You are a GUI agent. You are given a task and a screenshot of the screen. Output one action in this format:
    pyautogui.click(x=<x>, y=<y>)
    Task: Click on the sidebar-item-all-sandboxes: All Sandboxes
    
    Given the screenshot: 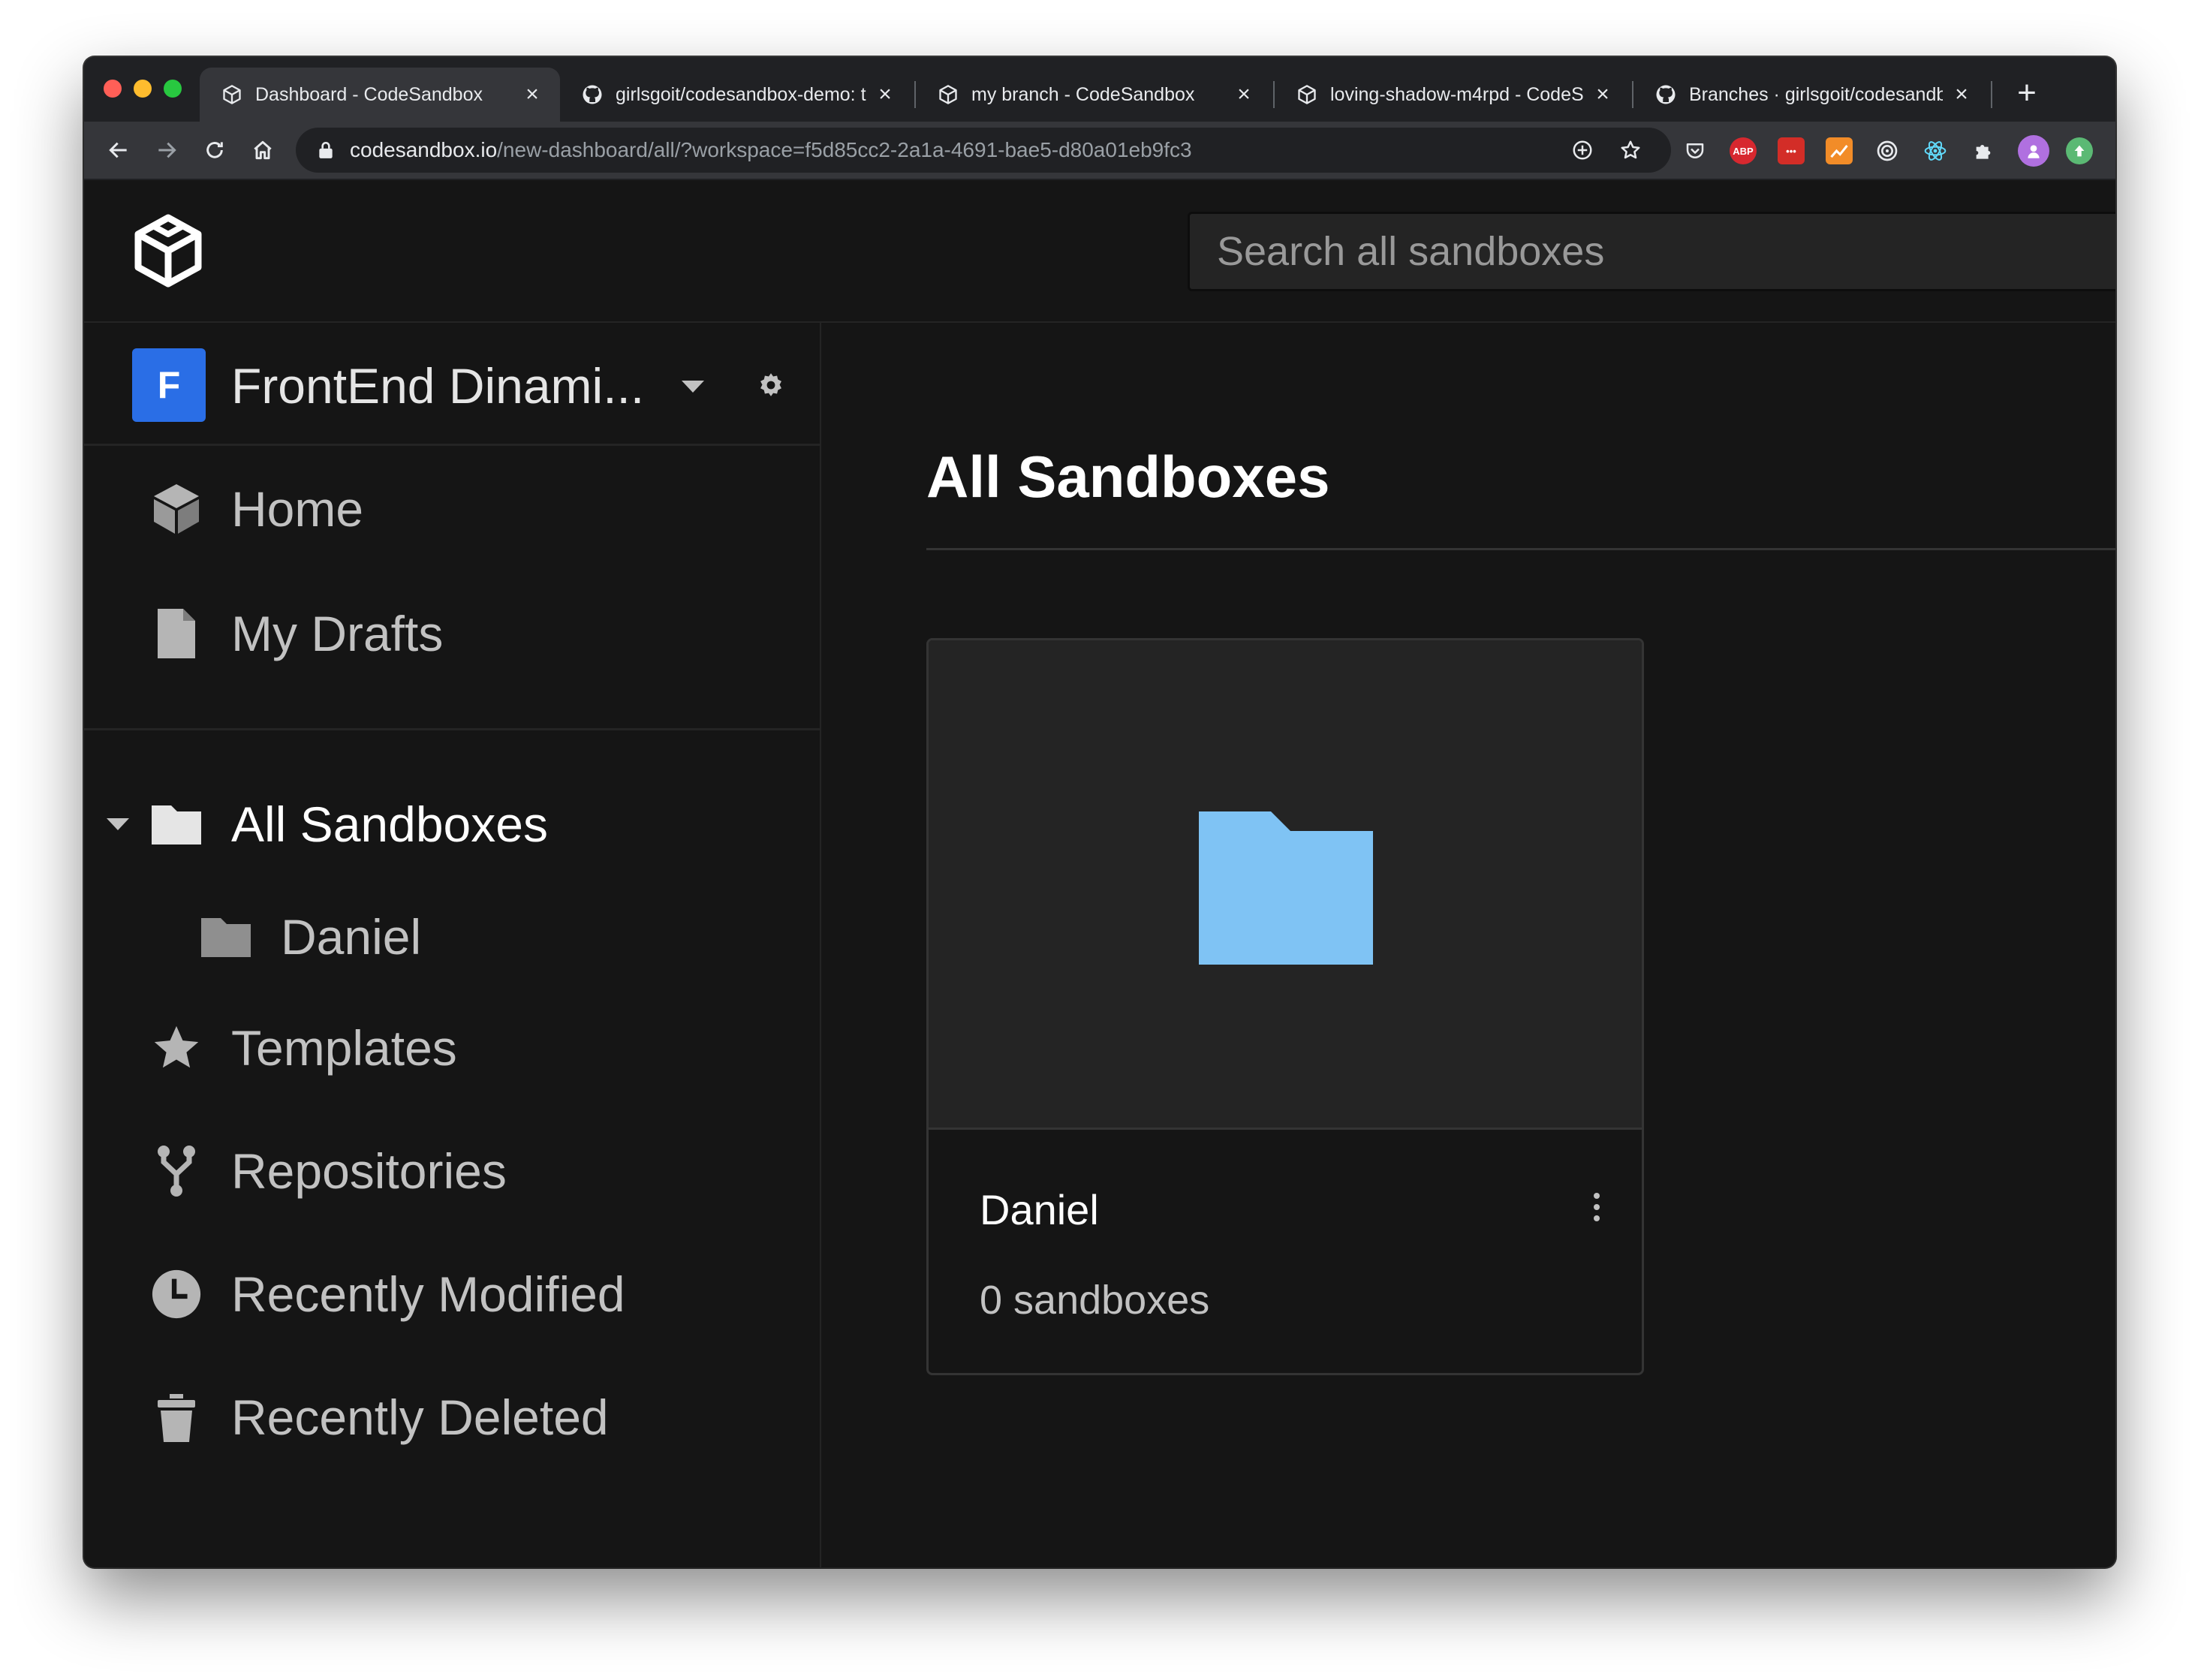 What is the action you would take?
    pyautogui.click(x=452, y=824)
    